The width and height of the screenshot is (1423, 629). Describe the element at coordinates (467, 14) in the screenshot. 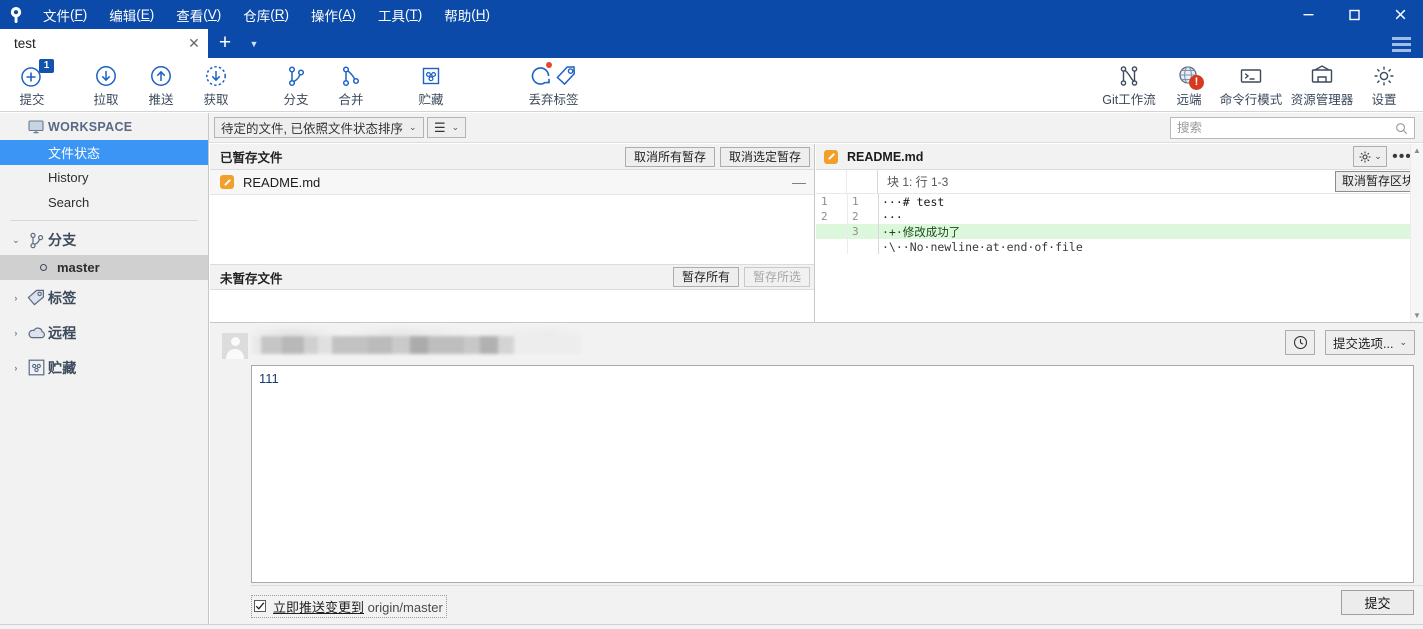

I see `menu-help: 帮助(H)` at that location.